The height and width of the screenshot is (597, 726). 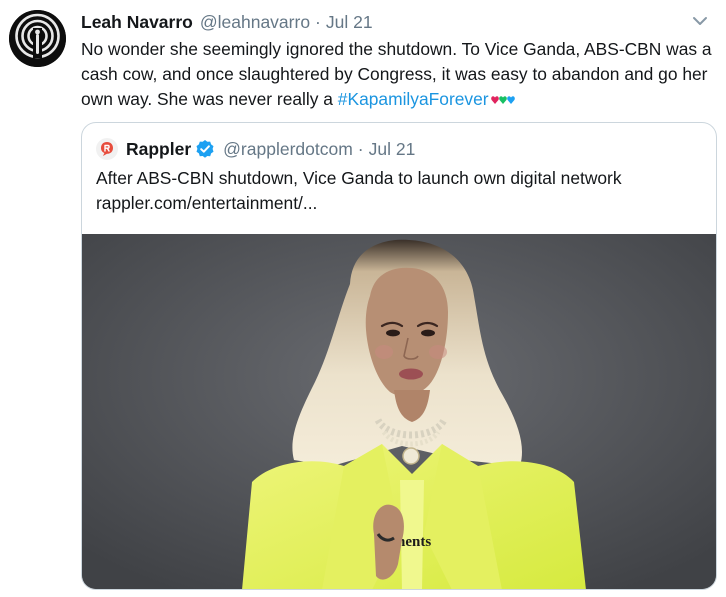 I want to click on podcast-microphone-icon, so click(x=37, y=38).